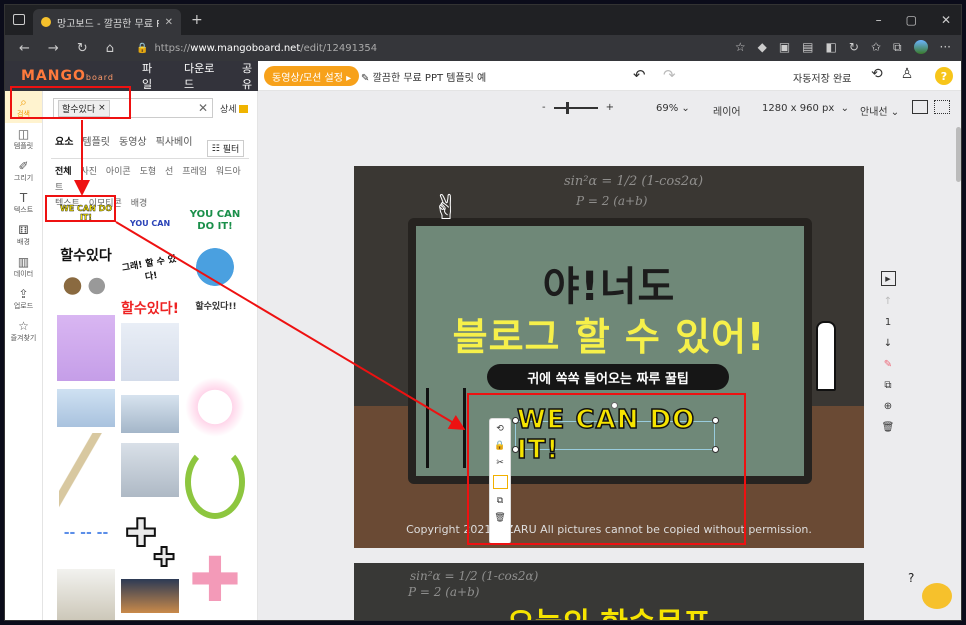 This screenshot has width=966, height=625. Describe the element at coordinates (194, 172) in the screenshot. I see `subtab-frame: 프레임` at that location.